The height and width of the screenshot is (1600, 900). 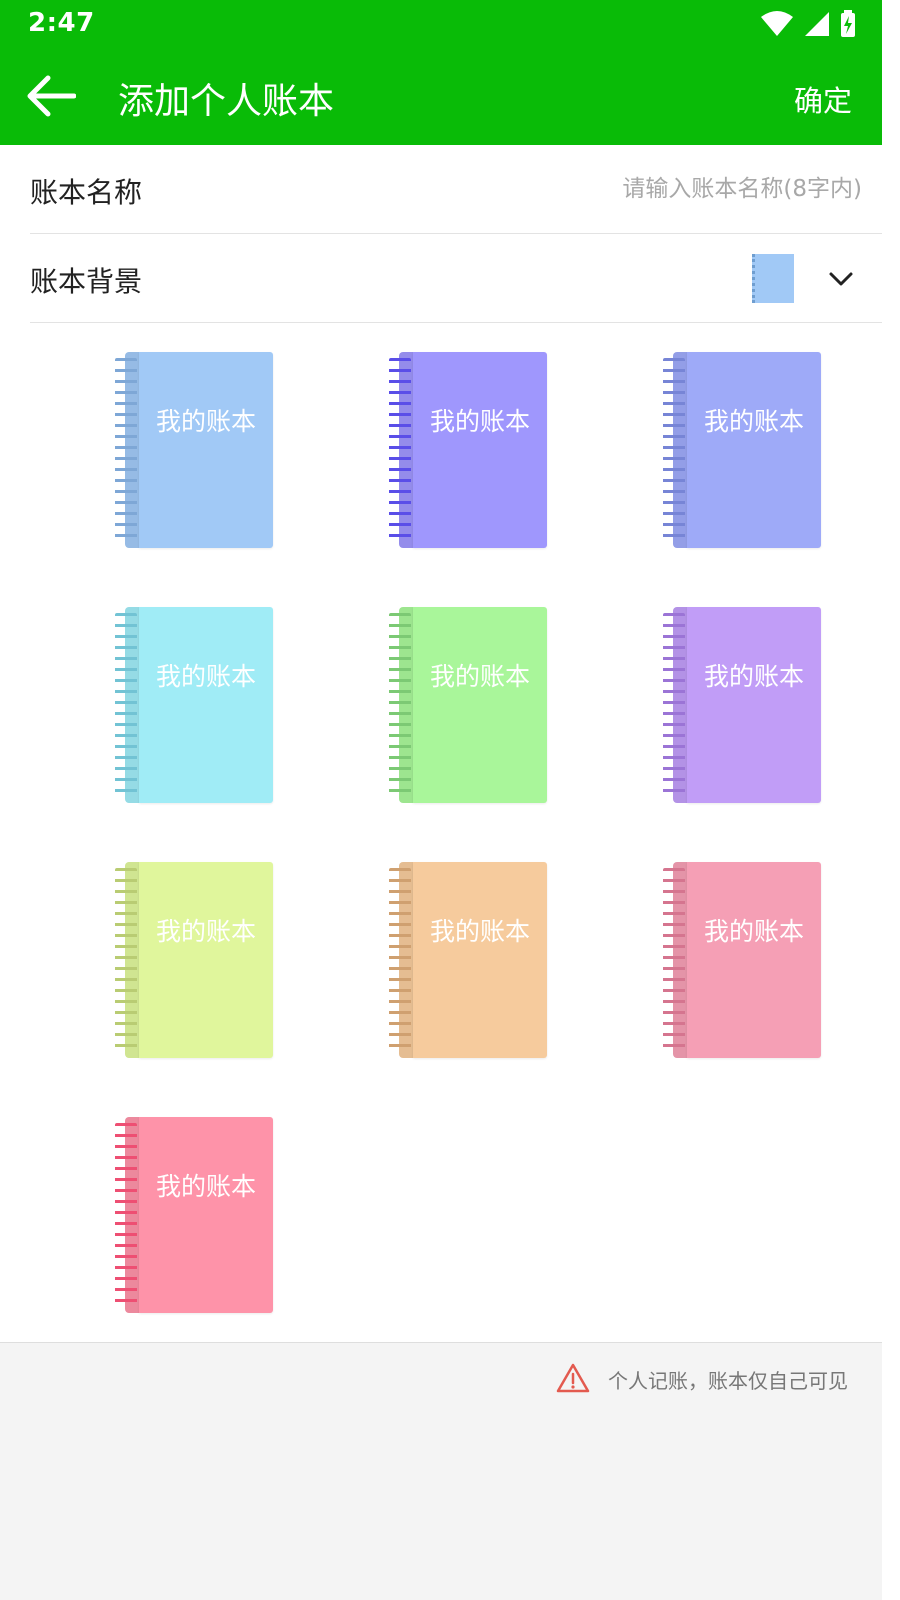 I want to click on notebook-name-input, so click(x=662, y=189).